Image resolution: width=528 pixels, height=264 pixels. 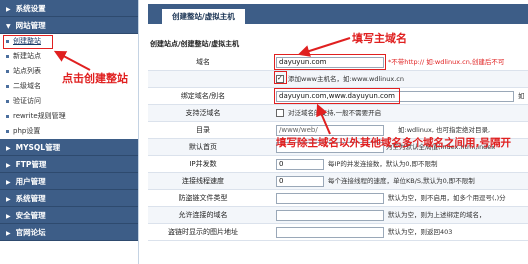 I want to click on row-wildcard: 支持泛域名 对泛域名的支持,一般不需要开启, so click(x=338, y=113).